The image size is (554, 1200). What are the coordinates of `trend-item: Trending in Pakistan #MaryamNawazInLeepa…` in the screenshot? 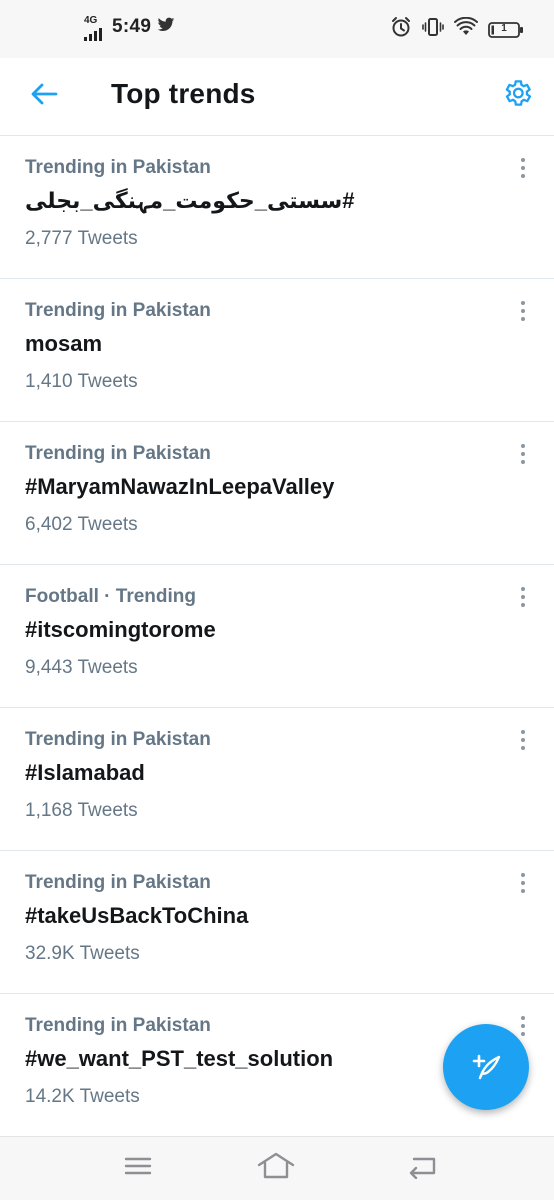 It's located at (277, 493).